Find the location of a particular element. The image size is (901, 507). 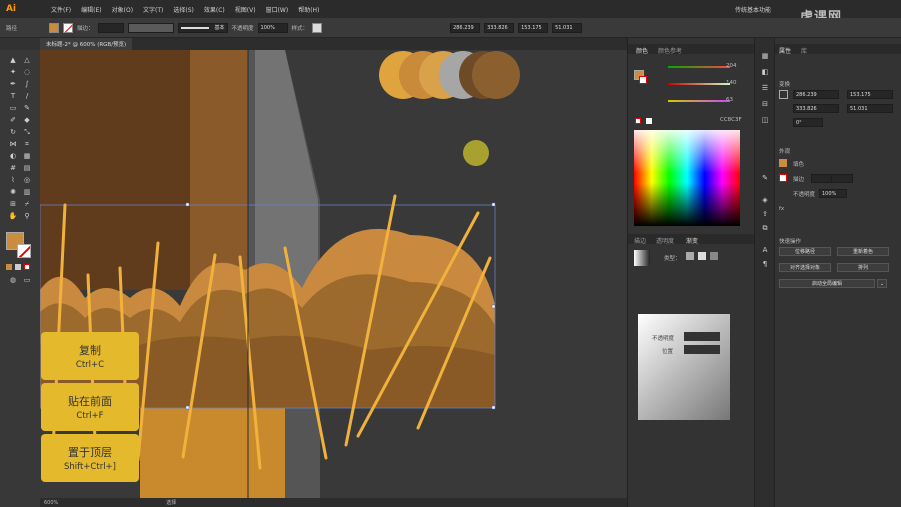

brush-definition: 基本 is located at coordinates (202, 27).